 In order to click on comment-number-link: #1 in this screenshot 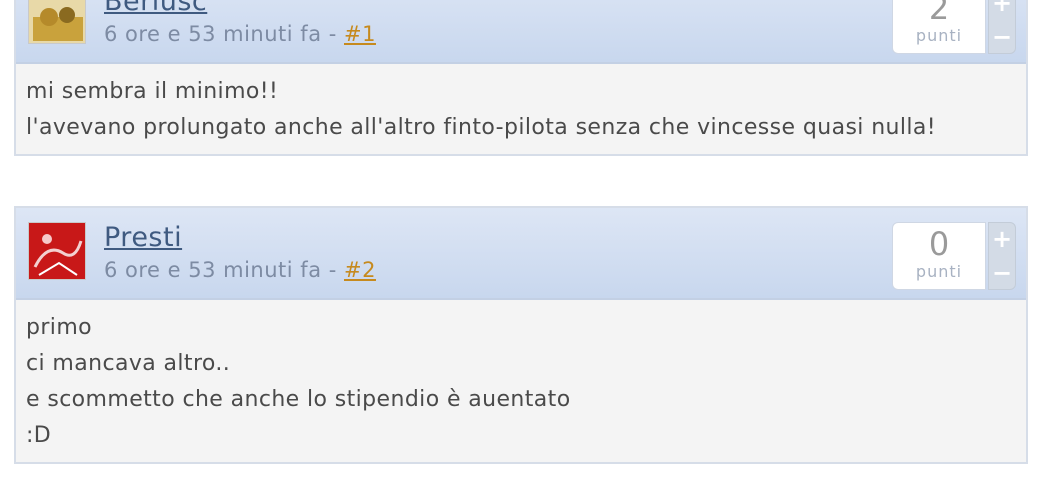, I will do `click(360, 34)`.